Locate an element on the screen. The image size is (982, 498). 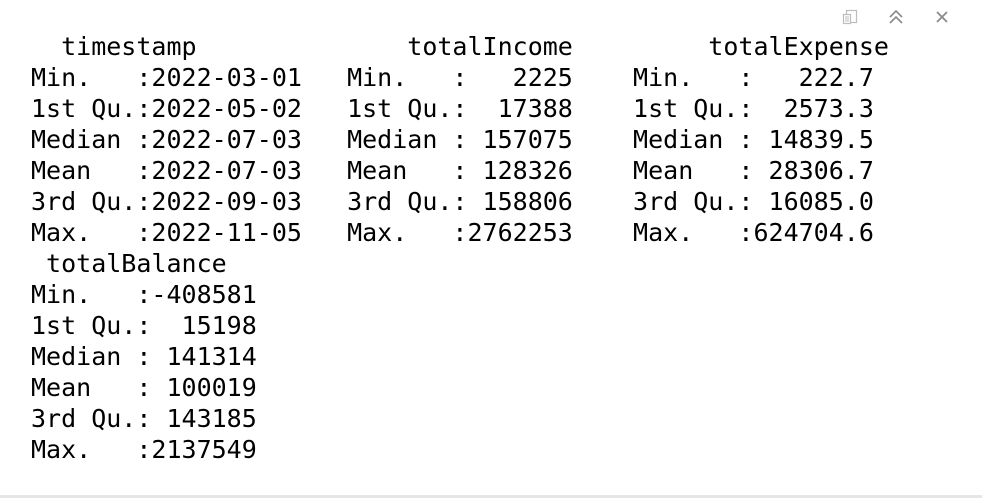
collapse-icon is located at coordinates (896, 17).